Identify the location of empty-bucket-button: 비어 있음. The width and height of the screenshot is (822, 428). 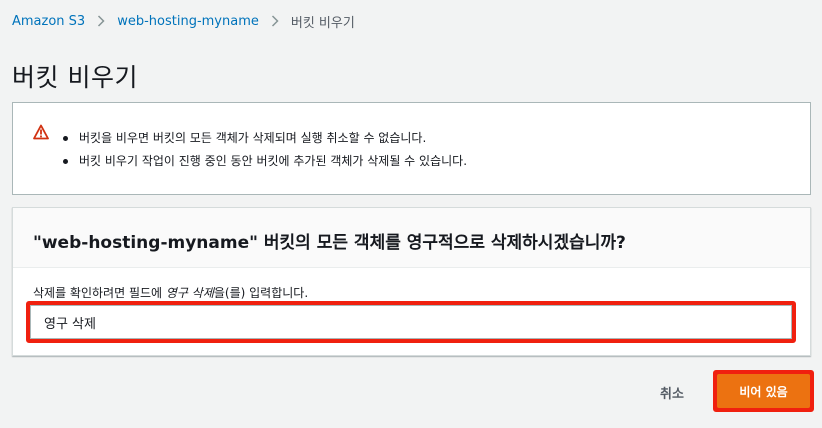
(763, 391).